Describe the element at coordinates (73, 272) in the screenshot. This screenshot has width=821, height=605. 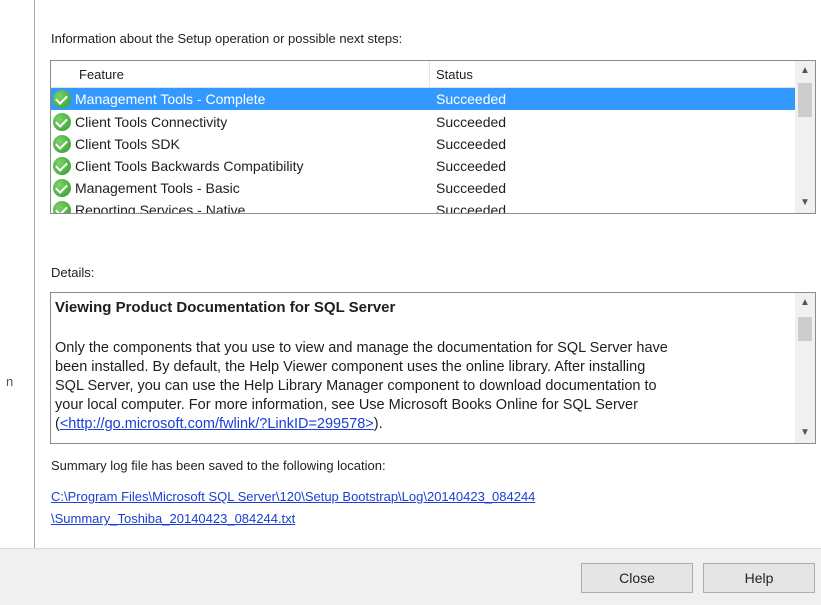
I see `details-label: Details:` at that location.